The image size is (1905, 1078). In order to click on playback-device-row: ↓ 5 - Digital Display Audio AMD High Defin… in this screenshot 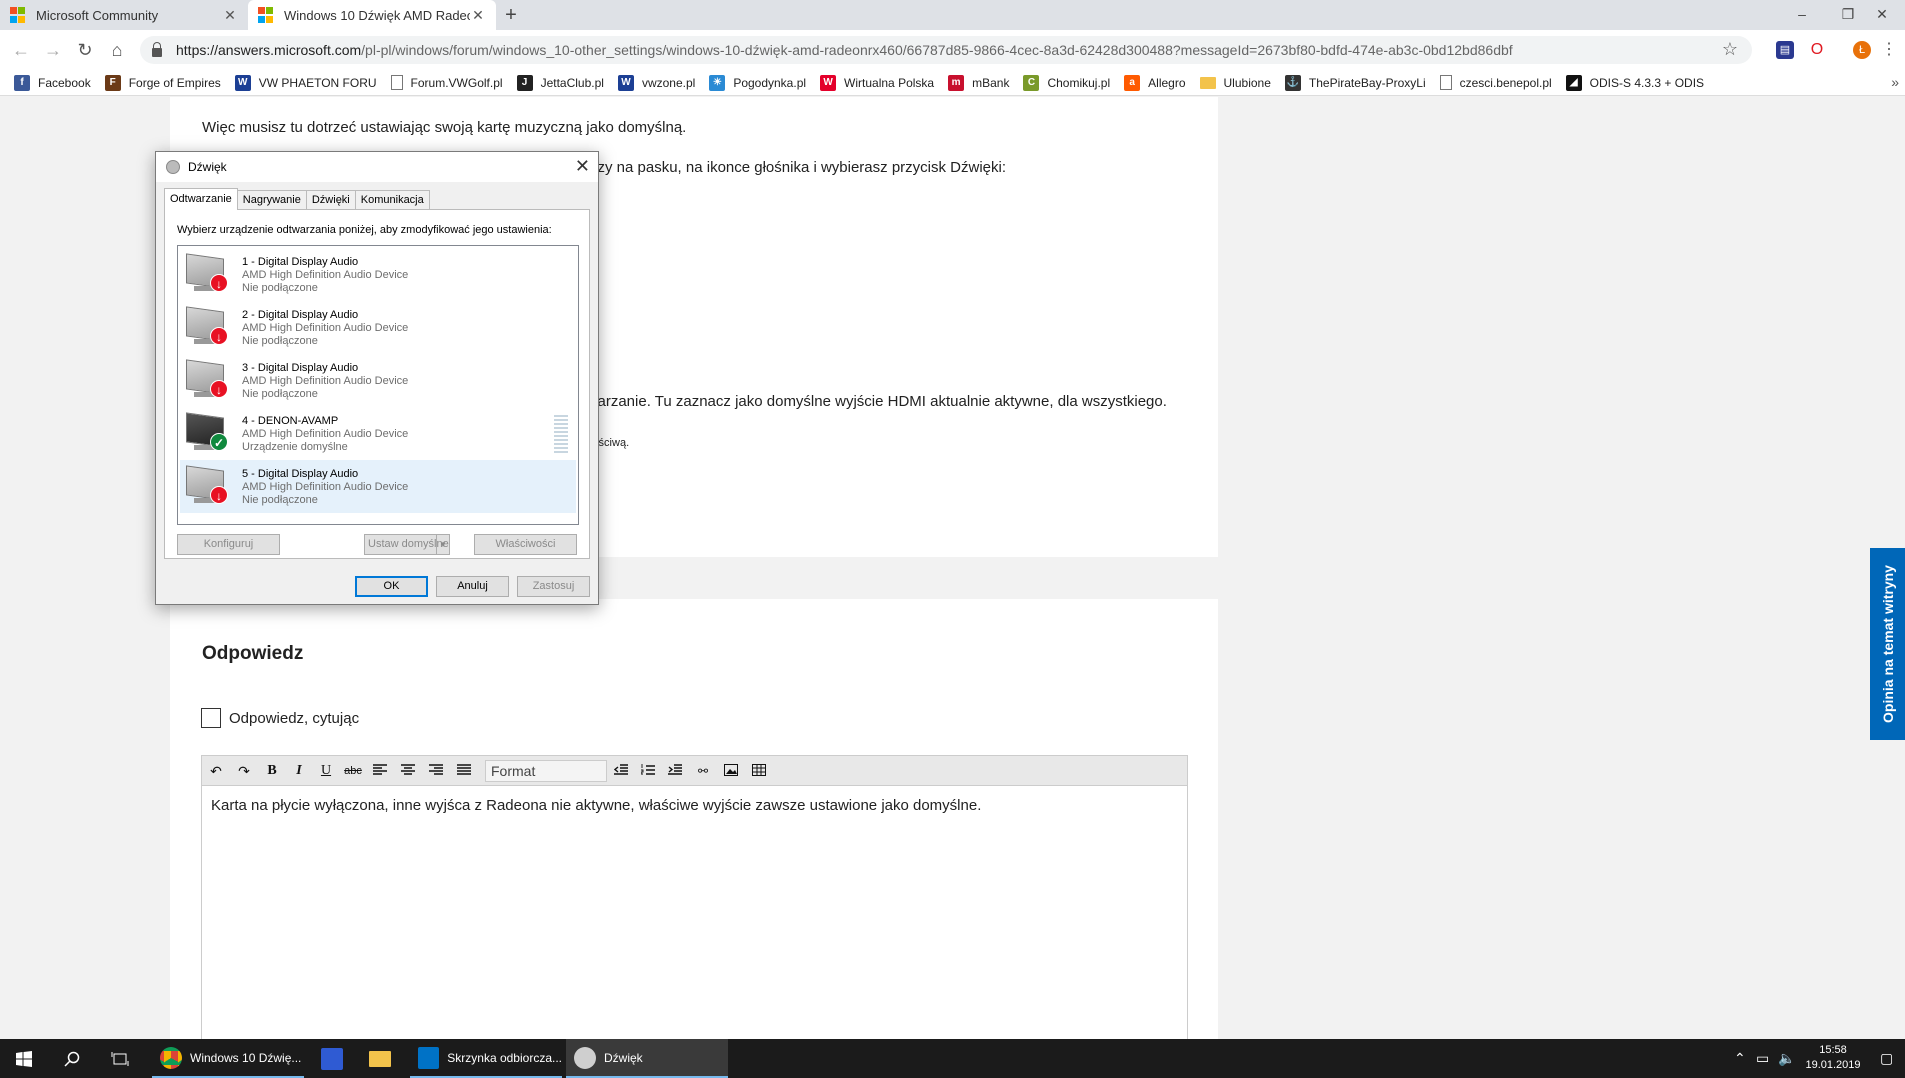, I will do `click(378, 486)`.